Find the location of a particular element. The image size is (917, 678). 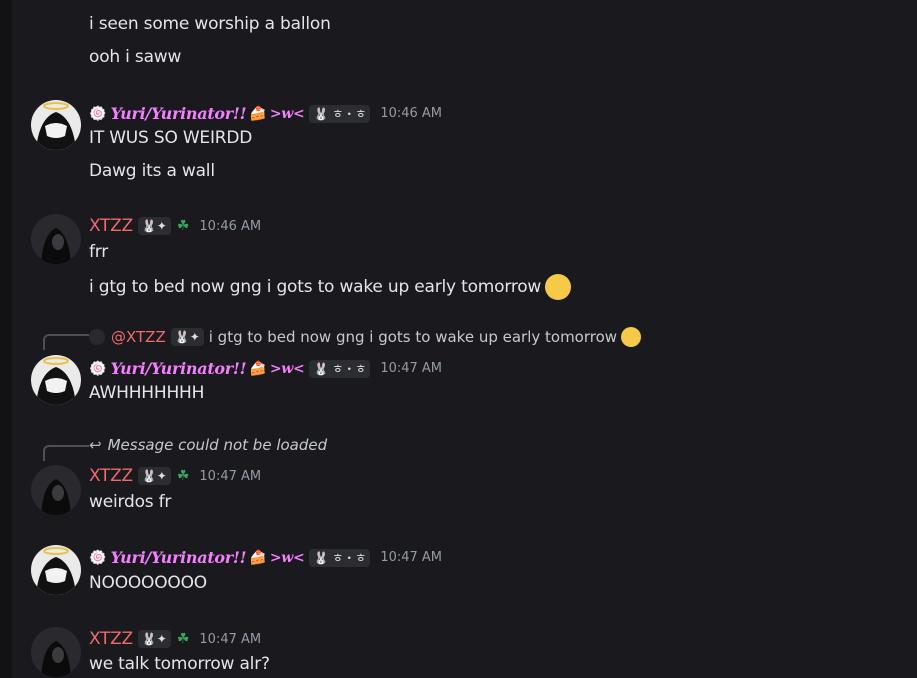

message-text: Dawg its a wall is located at coordinates (152, 171).